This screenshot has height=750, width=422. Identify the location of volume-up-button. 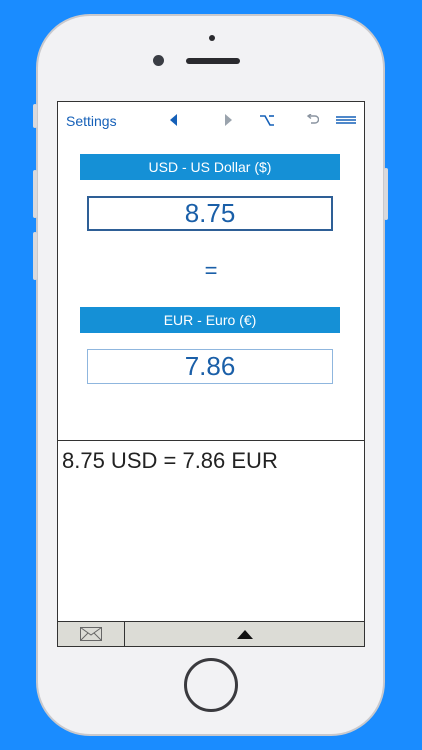
(35, 194).